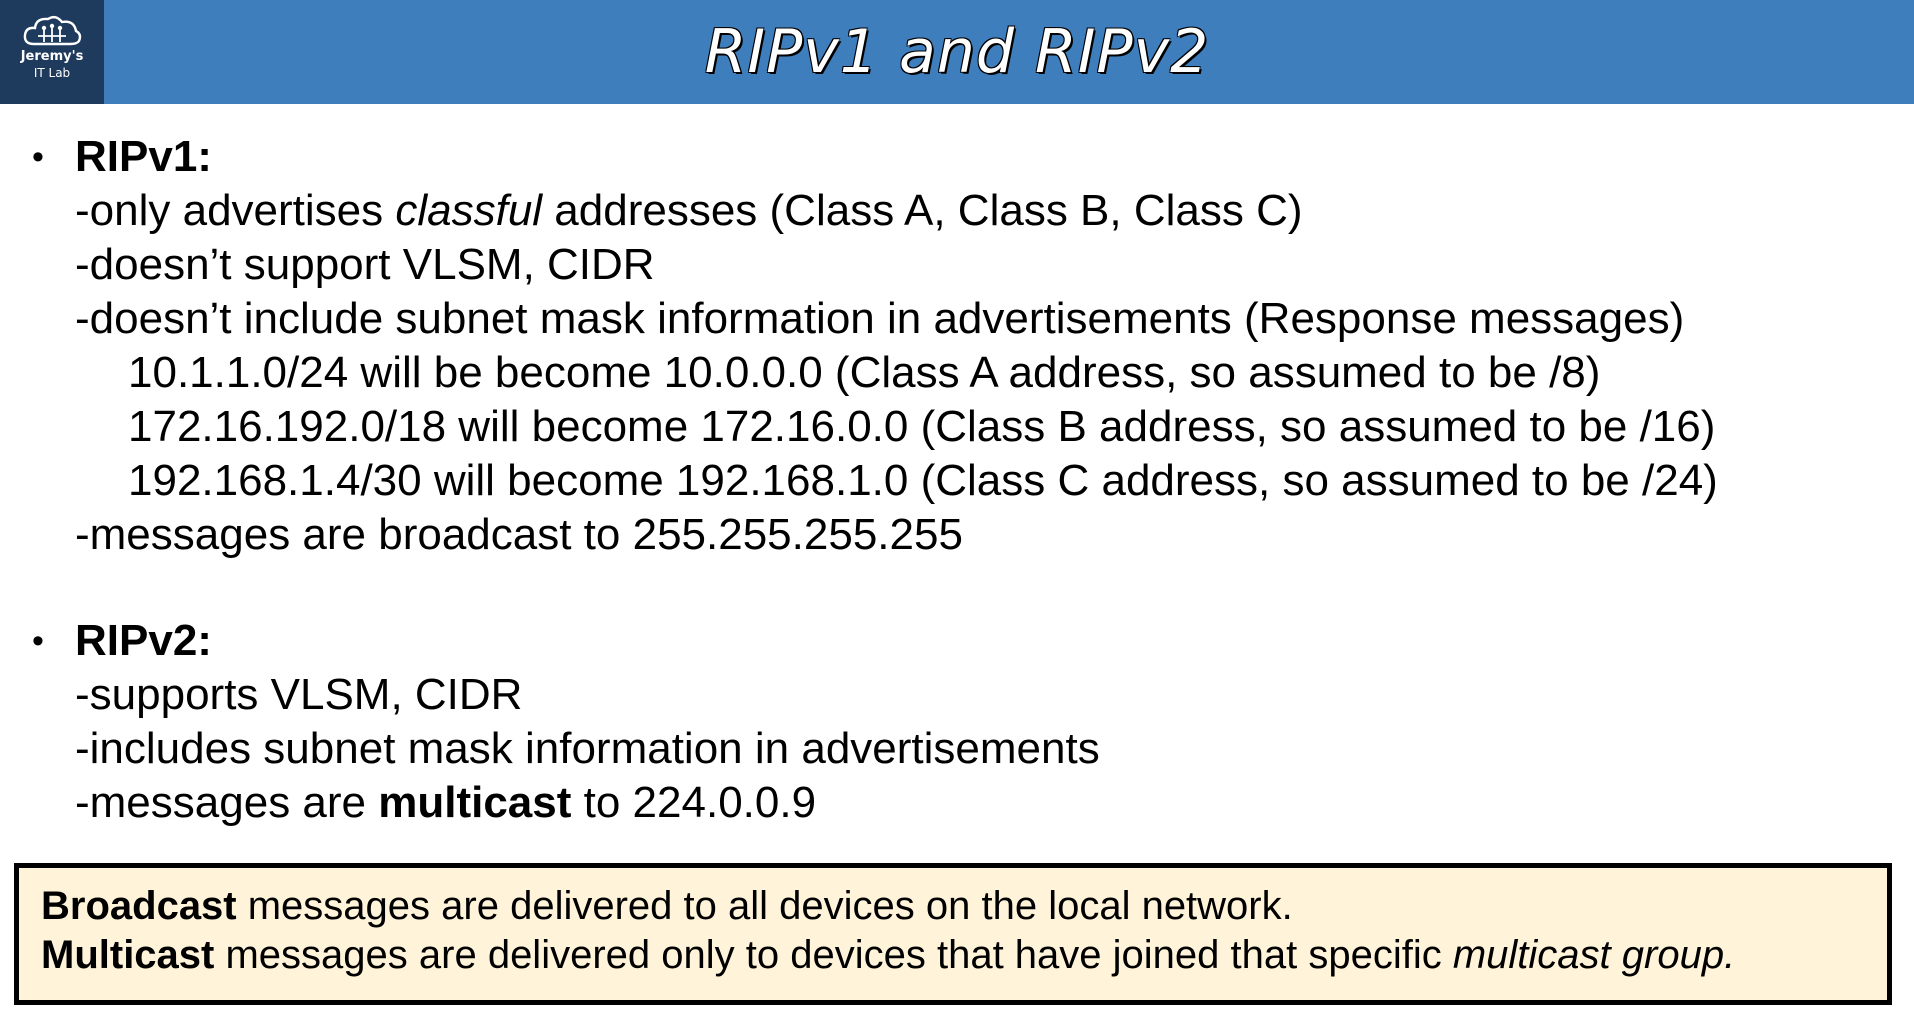 The height and width of the screenshot is (1015, 1914). I want to click on logo: Jeremy's IT Lab, so click(52, 52).